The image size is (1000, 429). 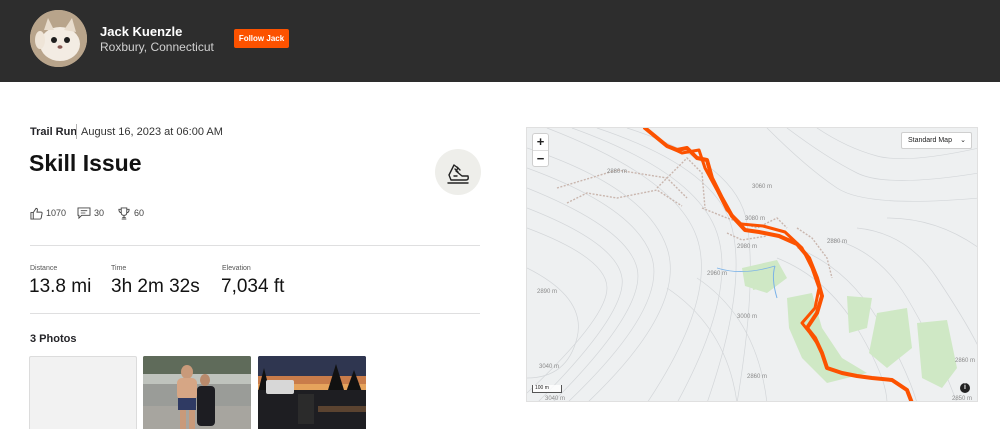 What do you see at coordinates (547, 292) in the screenshot?
I see `contour-label: 2890 m` at bounding box center [547, 292].